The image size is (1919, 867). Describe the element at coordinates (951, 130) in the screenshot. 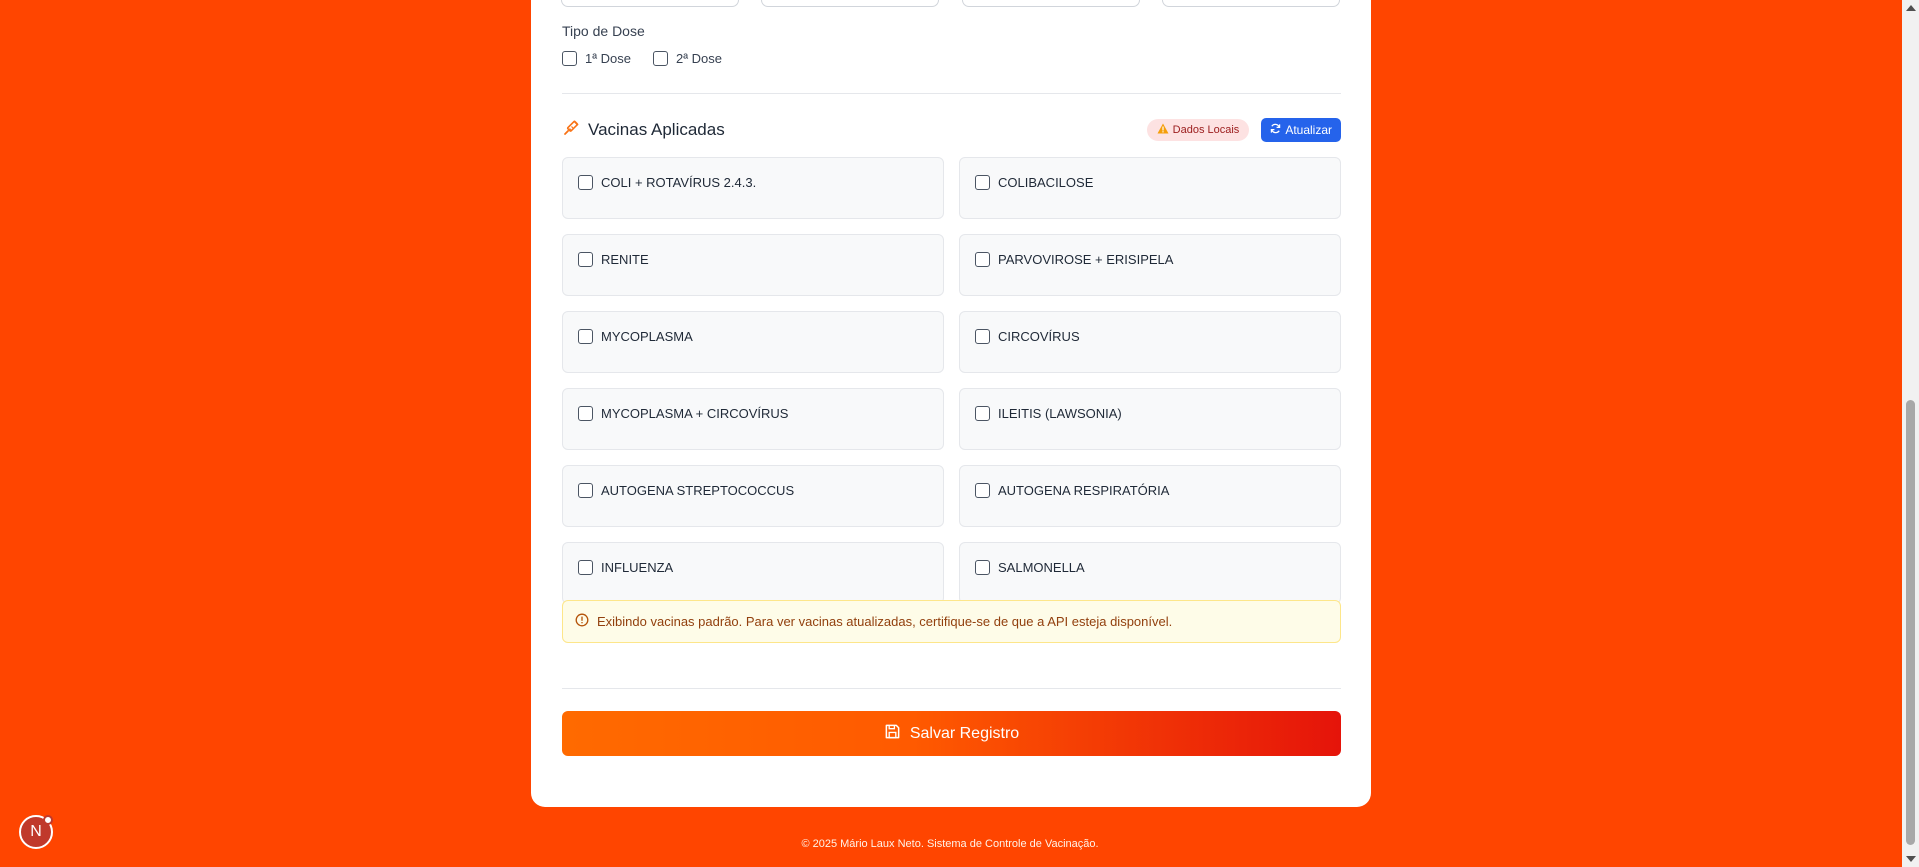

I see `vaccines-section-header: Vacinas Aplicadas Dados Locais Atualizar` at that location.